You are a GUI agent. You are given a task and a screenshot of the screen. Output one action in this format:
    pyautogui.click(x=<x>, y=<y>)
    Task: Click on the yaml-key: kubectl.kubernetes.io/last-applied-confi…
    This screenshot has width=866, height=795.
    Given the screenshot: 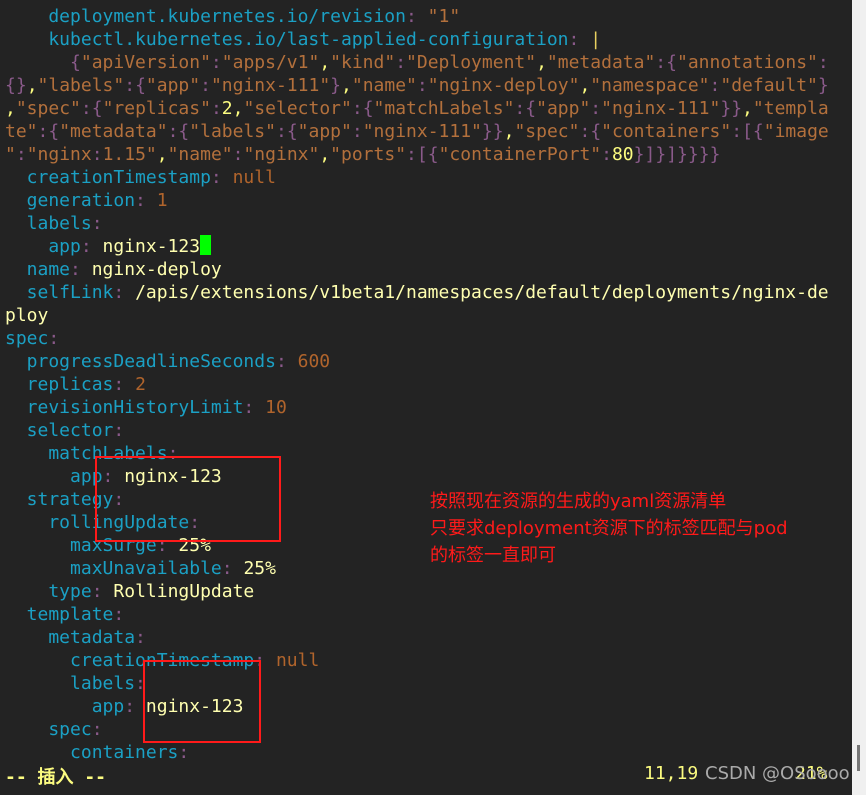 What is the action you would take?
    pyautogui.click(x=287, y=39)
    